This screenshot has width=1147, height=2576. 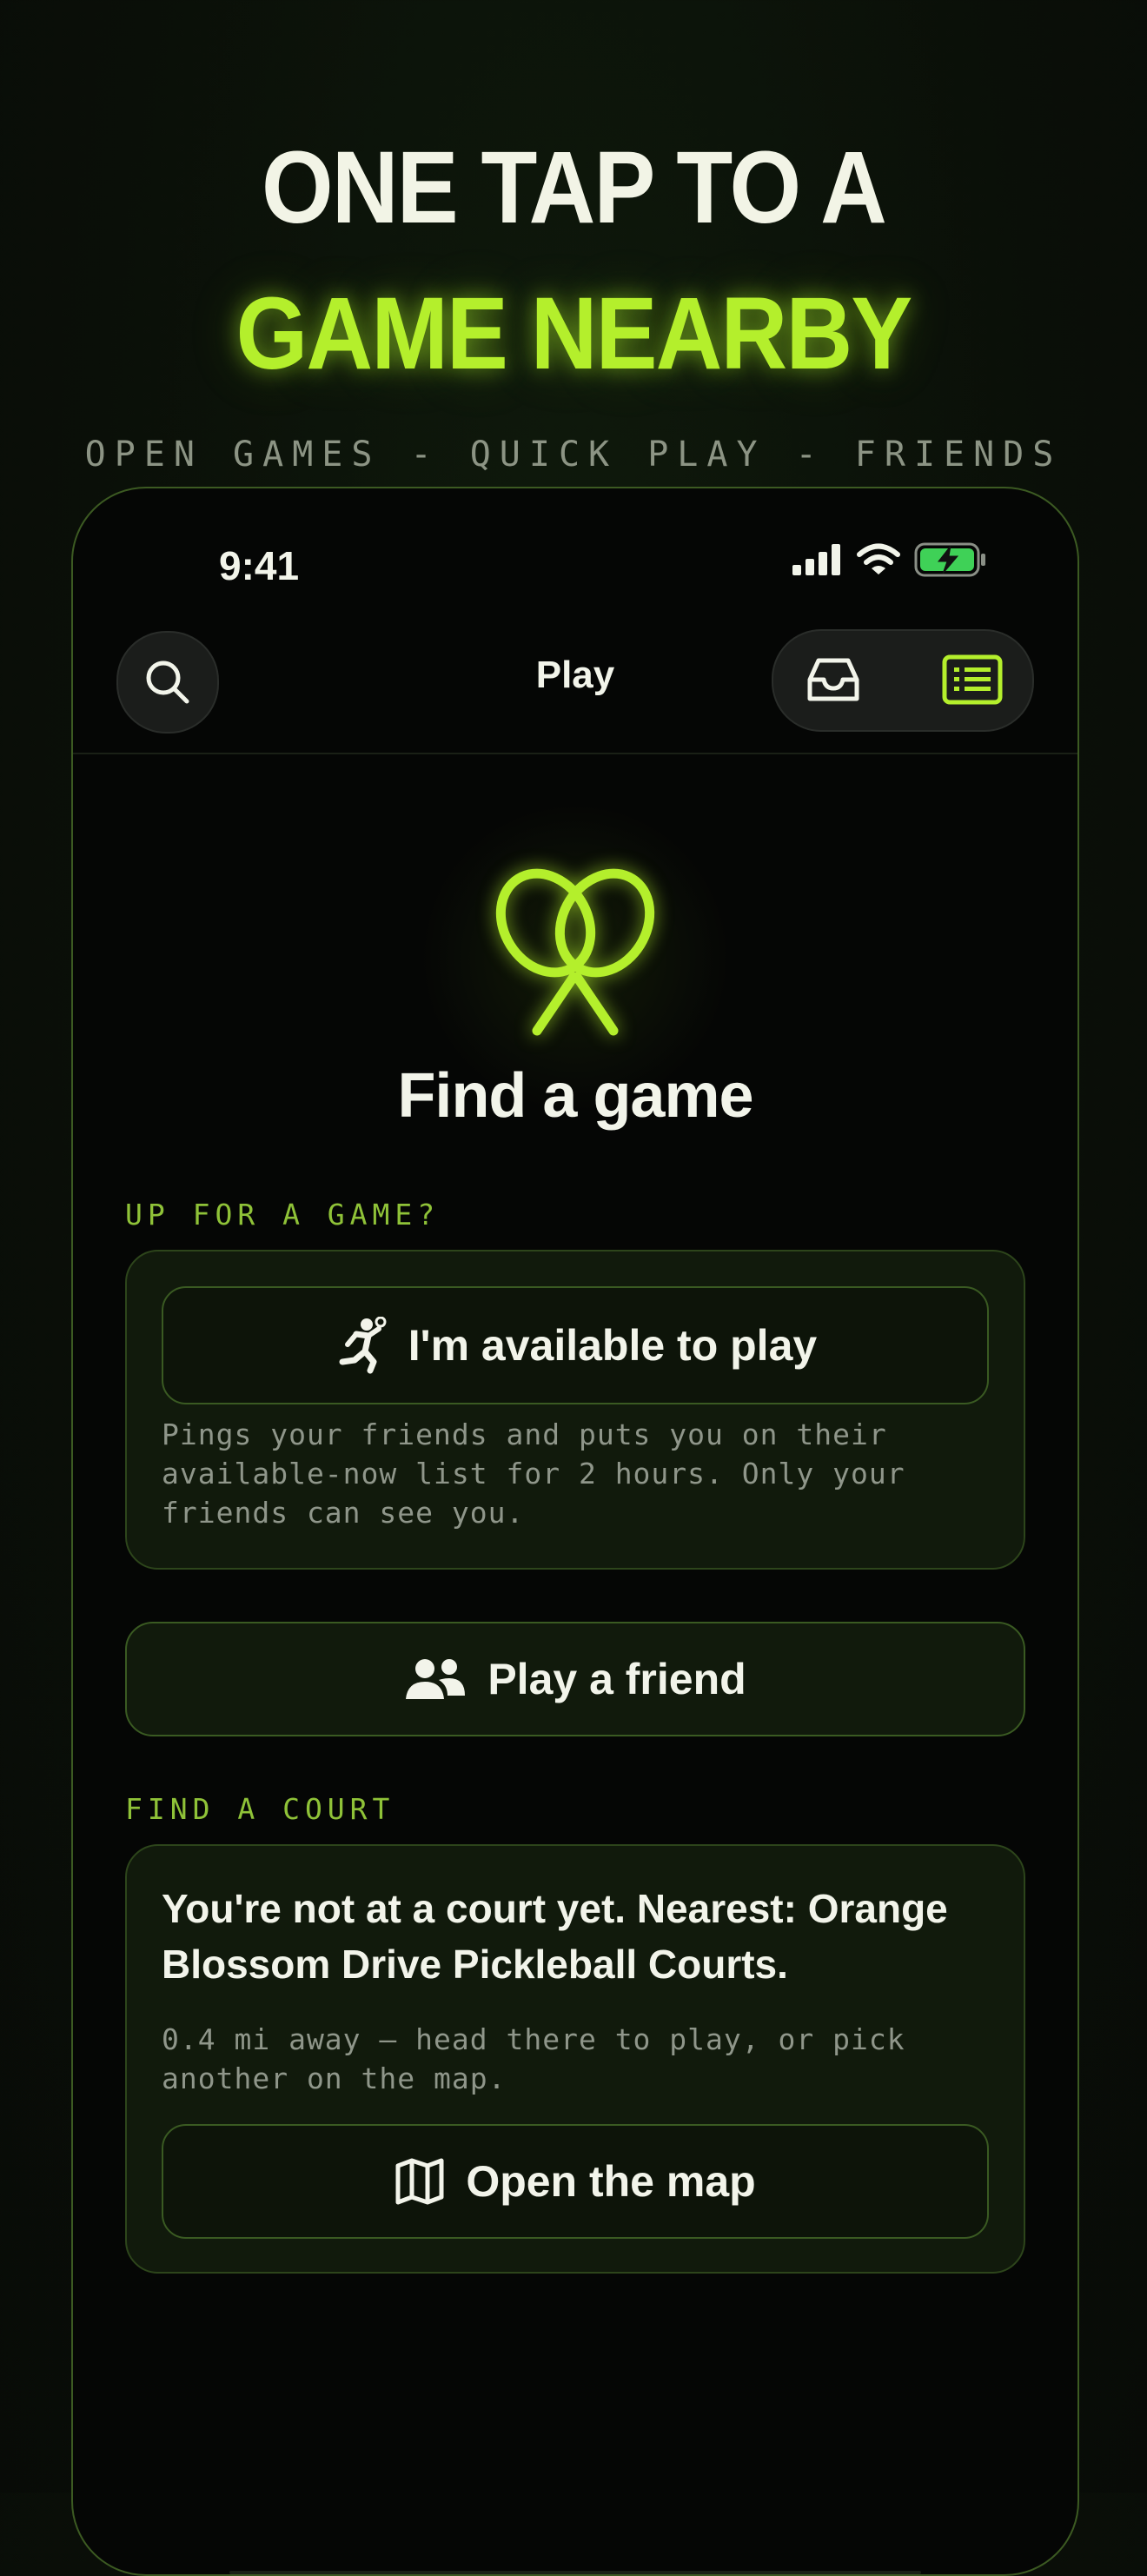 What do you see at coordinates (616, 1679) in the screenshot?
I see `play-friend-label: Play a friend` at bounding box center [616, 1679].